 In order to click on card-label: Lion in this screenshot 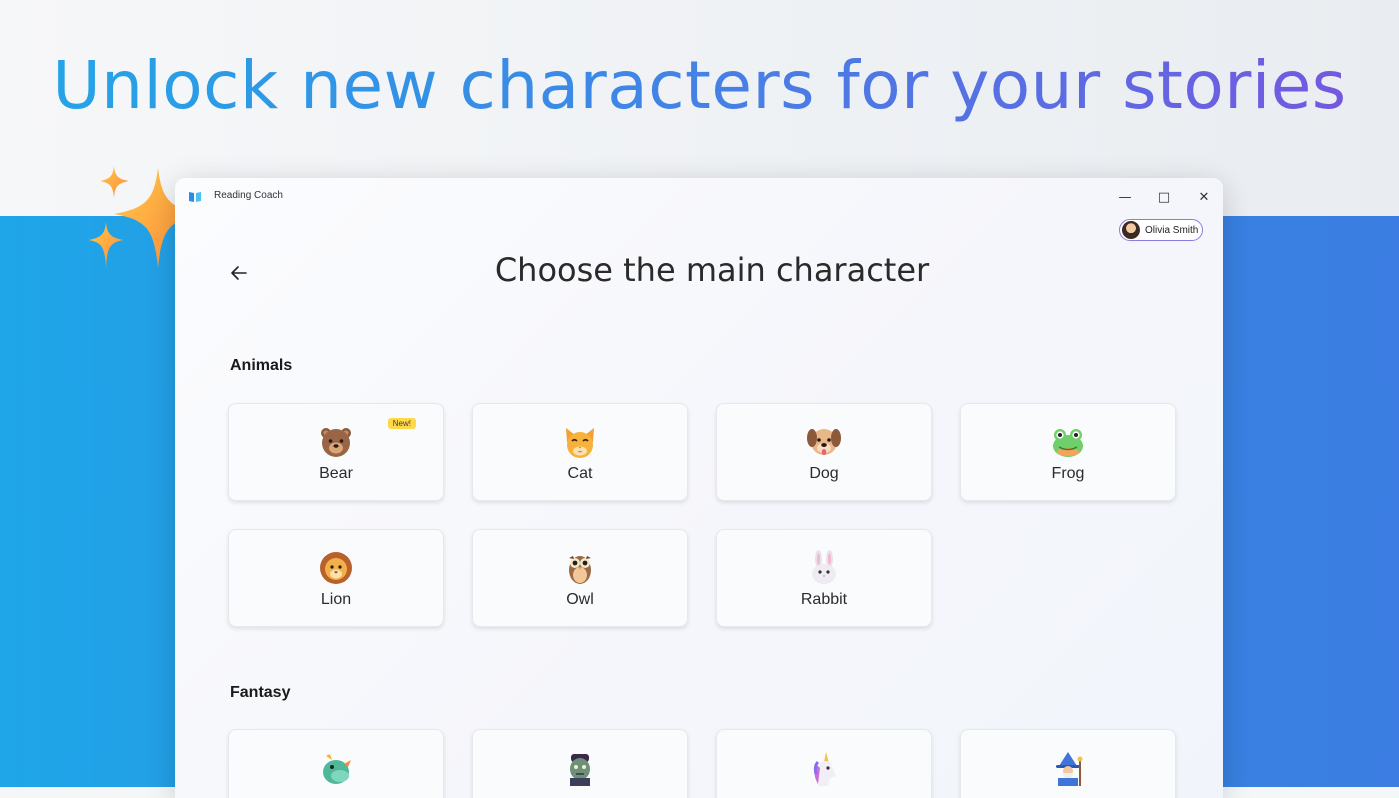, I will do `click(336, 599)`.